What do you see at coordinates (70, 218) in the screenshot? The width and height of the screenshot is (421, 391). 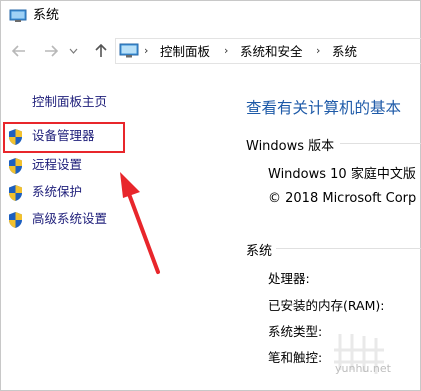 I see `sidebar-item-label: 高级系统设置` at bounding box center [70, 218].